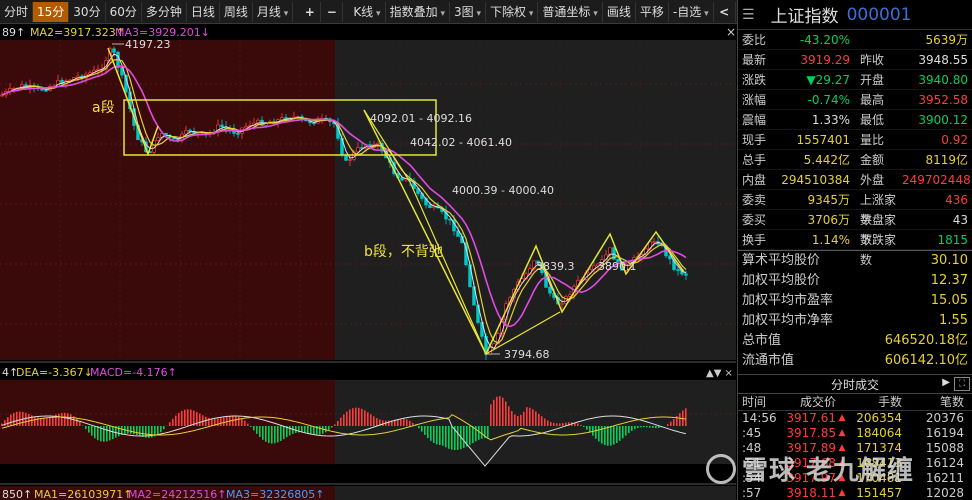 This screenshot has width=972, height=500. Describe the element at coordinates (527, 354) in the screenshot. I see `low-price-label: 3794.68` at that location.